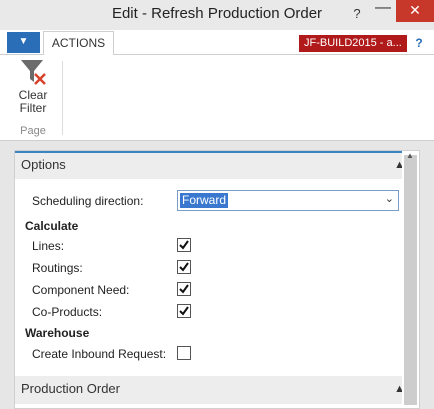  What do you see at coordinates (217, 390) in the screenshot?
I see `fasttab-production-order-header: Production Order ▲` at bounding box center [217, 390].